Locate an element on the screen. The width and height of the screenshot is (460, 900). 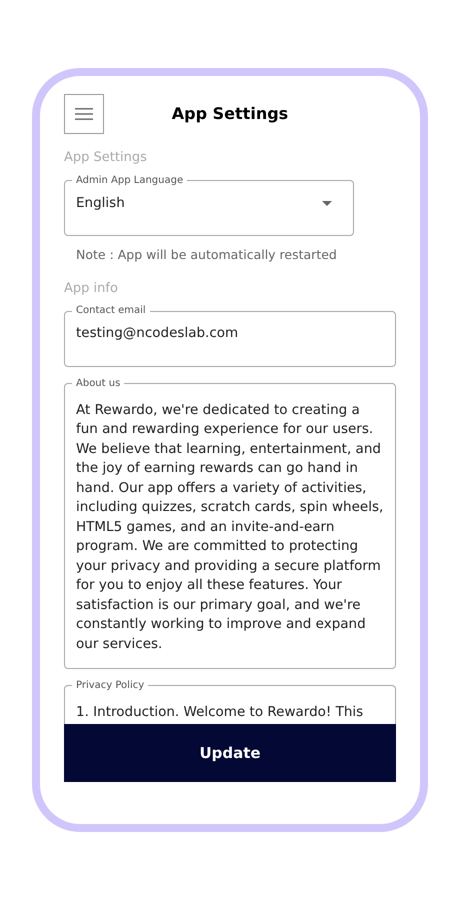
page-title: App Settings is located at coordinates (230, 114).